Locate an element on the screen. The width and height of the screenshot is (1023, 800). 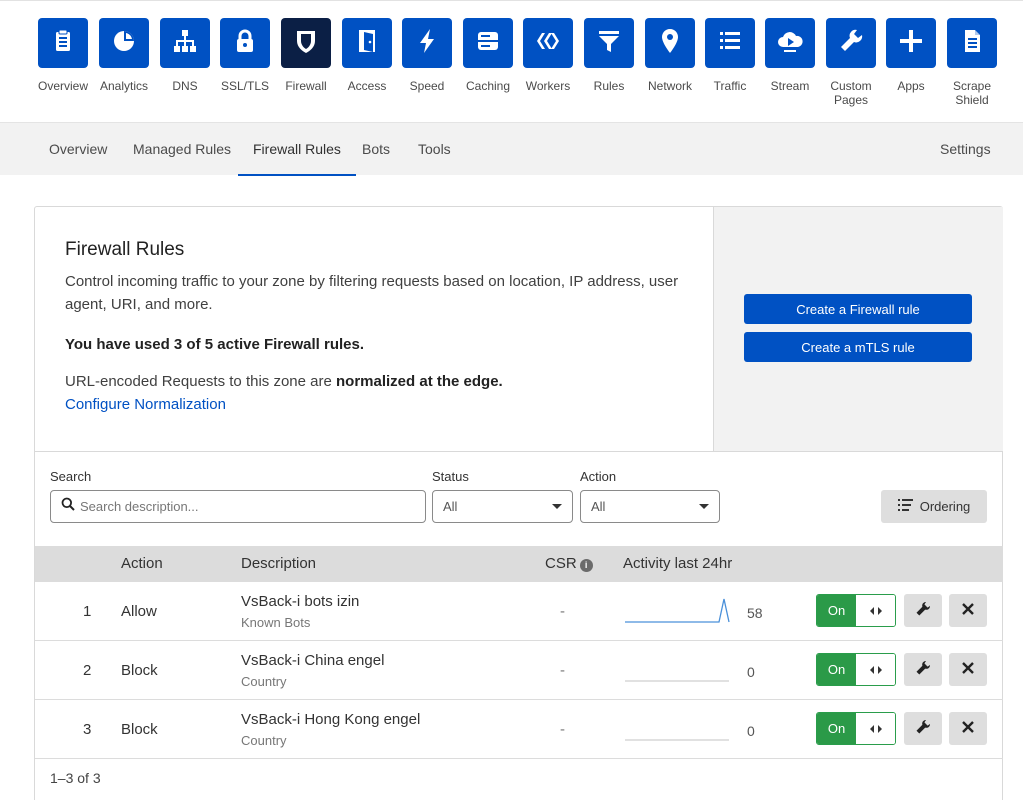
nav-analytics: Analytics is located at coordinates (124, 55).